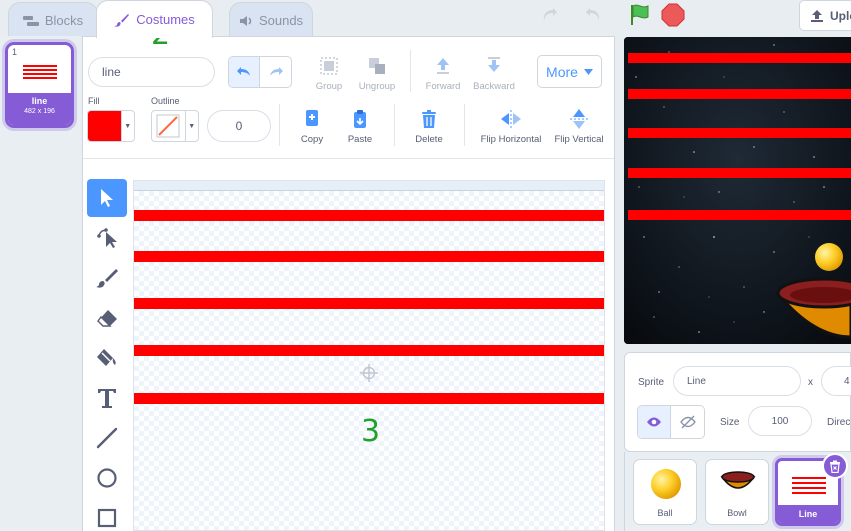  Describe the element at coordinates (594, 15) in the screenshot. I see `undo-icon` at that location.